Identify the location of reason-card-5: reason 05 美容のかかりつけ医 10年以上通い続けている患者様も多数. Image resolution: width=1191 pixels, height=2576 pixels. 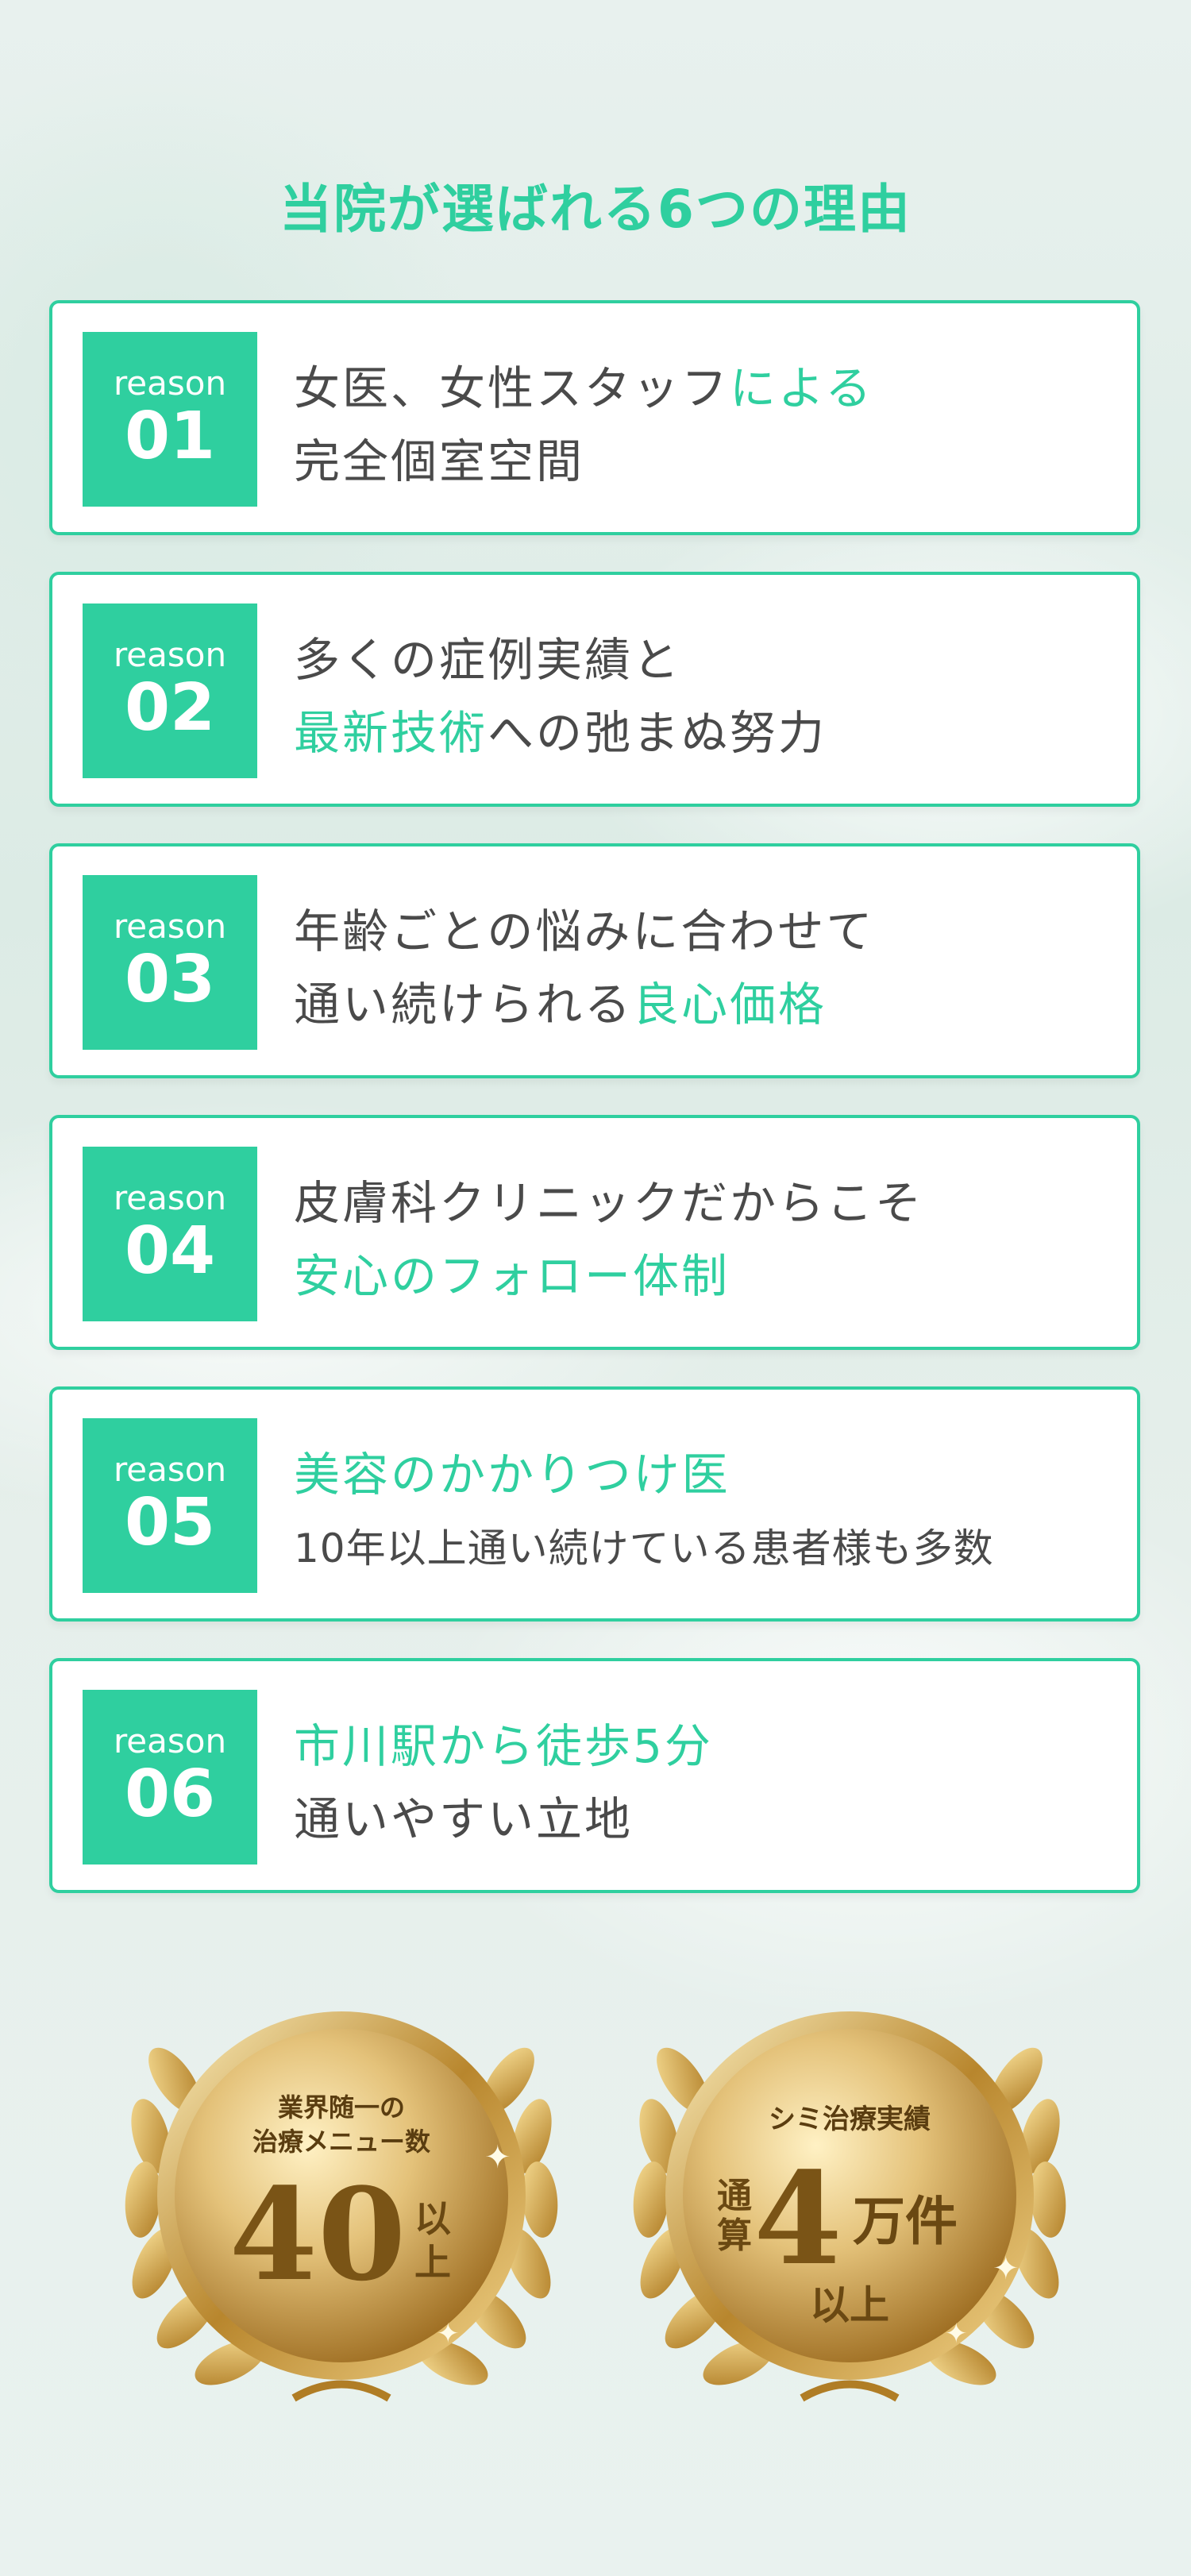
(594, 1504).